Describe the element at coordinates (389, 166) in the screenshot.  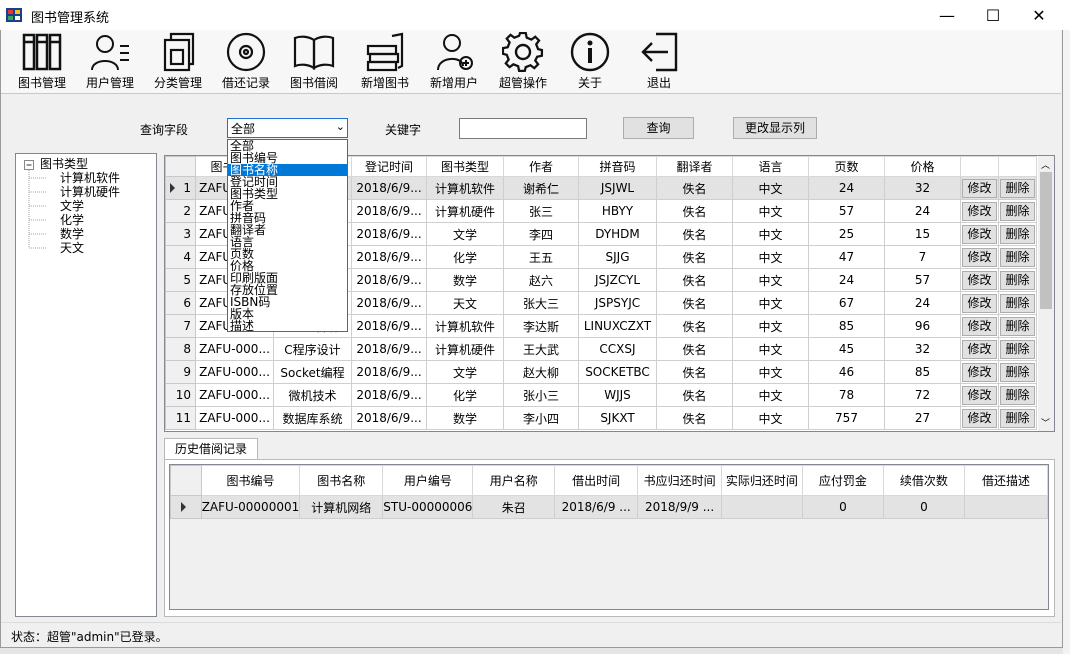
I see `column-header: 登记时间` at that location.